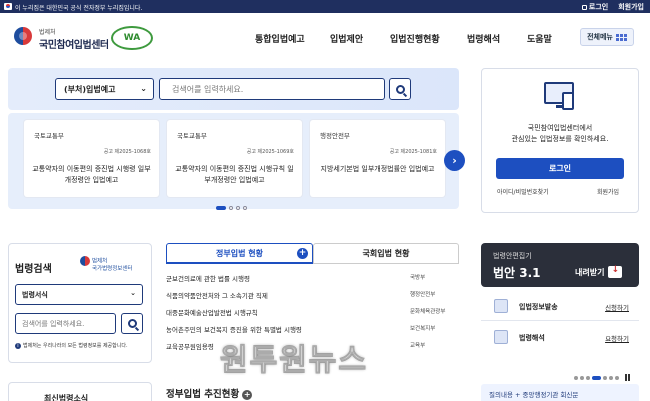 The image size is (650, 401). I want to click on nav-item-legislation-proposal: 입법제안, so click(346, 38).